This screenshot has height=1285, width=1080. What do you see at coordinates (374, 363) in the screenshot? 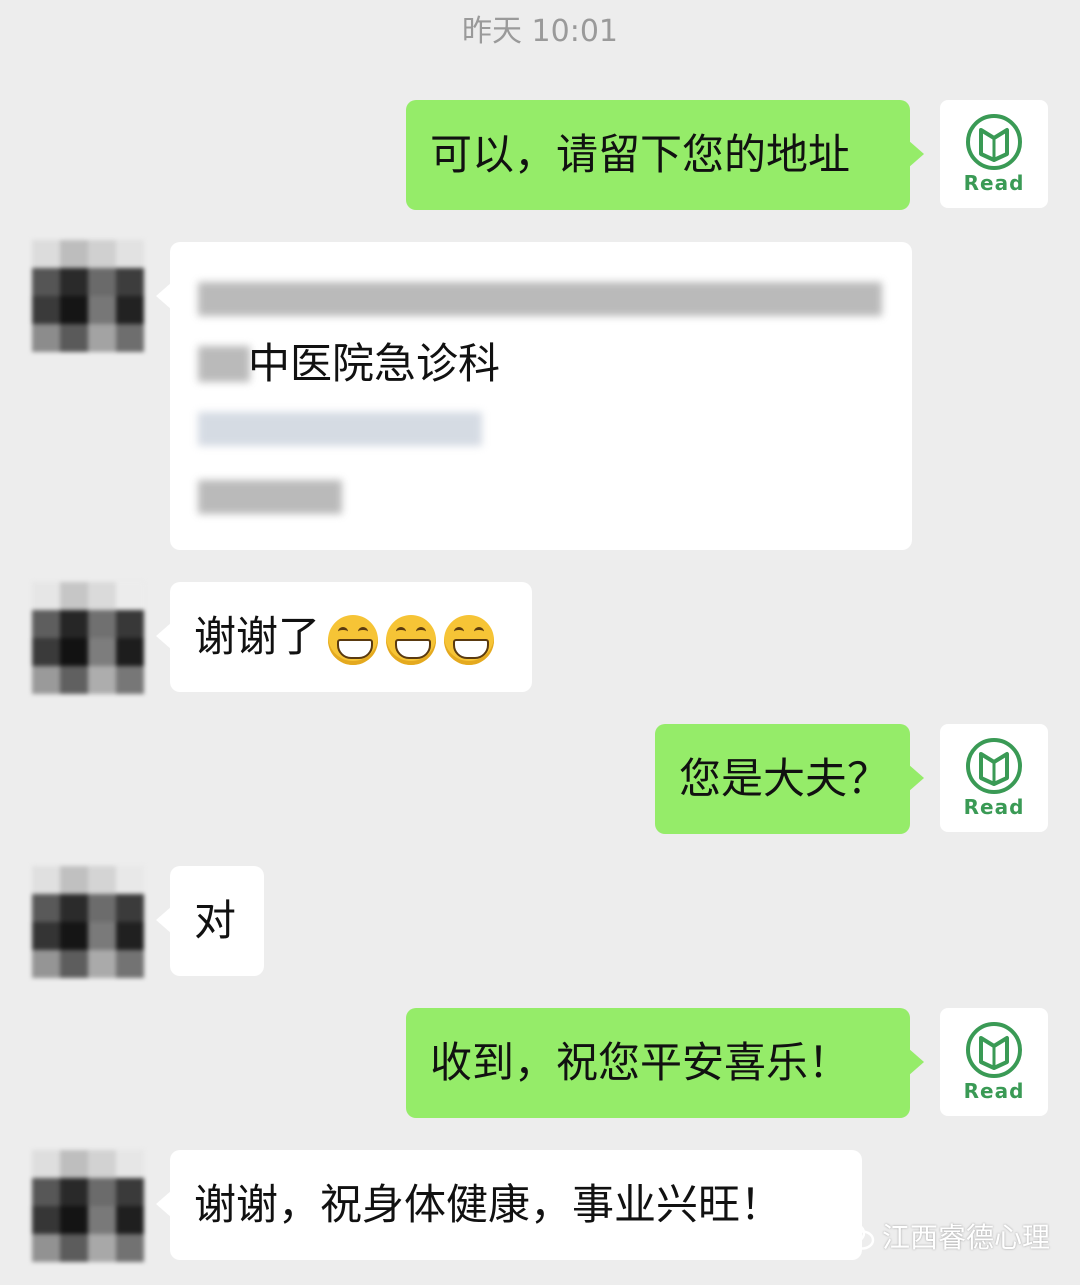
I see `message-text: 中医院急诊科` at bounding box center [374, 363].